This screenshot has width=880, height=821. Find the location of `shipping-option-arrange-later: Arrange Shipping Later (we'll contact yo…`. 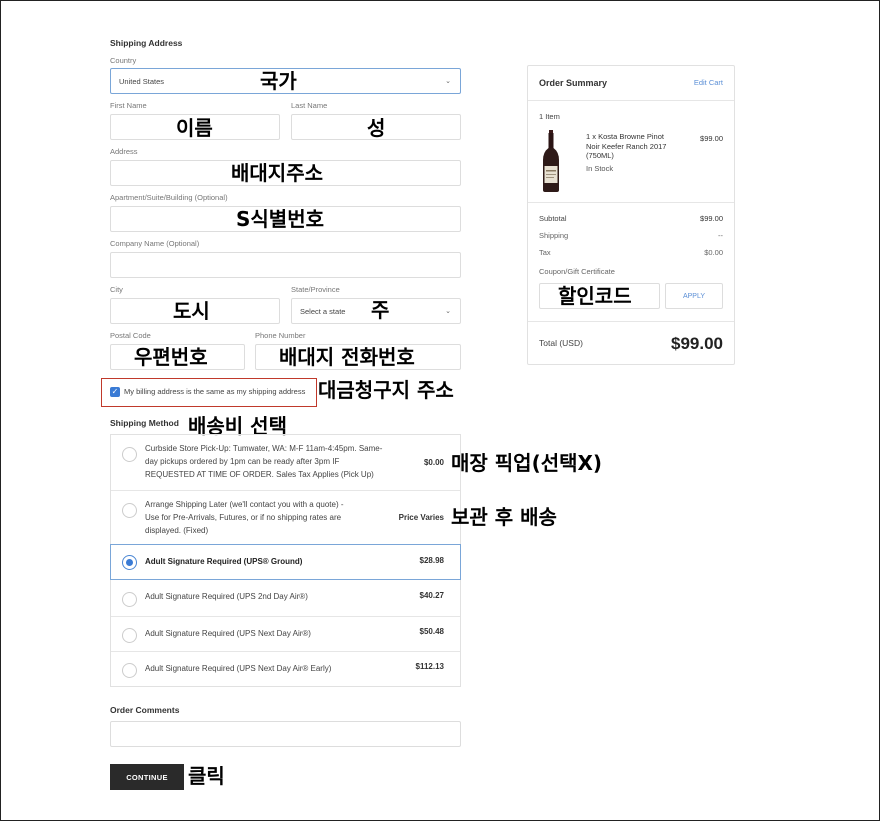

shipping-option-arrange-later: Arrange Shipping Later (we'll contact yo… is located at coordinates (285, 517).